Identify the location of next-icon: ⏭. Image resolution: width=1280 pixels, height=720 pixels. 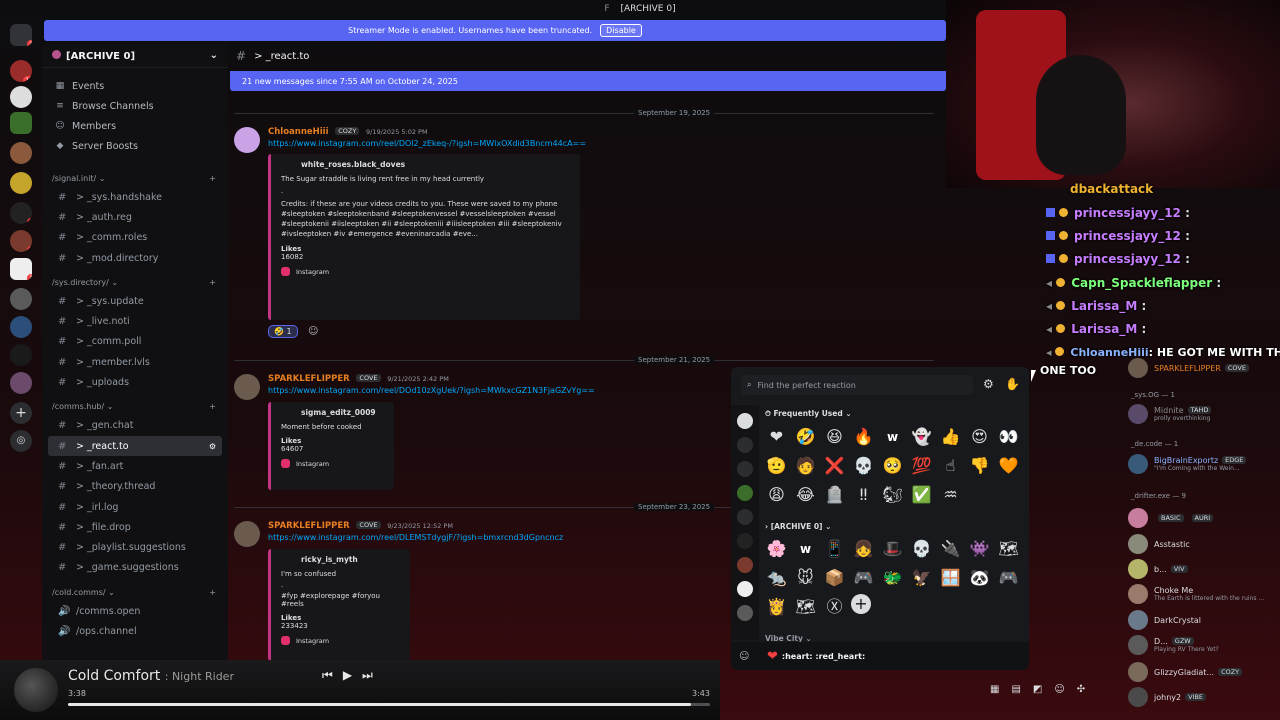
(372, 675).